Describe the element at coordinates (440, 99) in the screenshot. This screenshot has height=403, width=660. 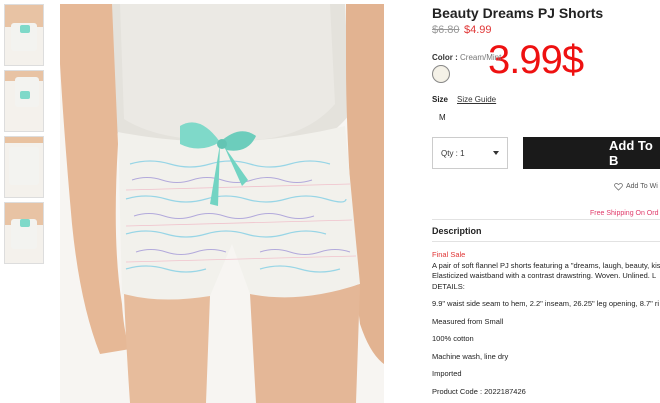
I see `size-label: Size` at that location.